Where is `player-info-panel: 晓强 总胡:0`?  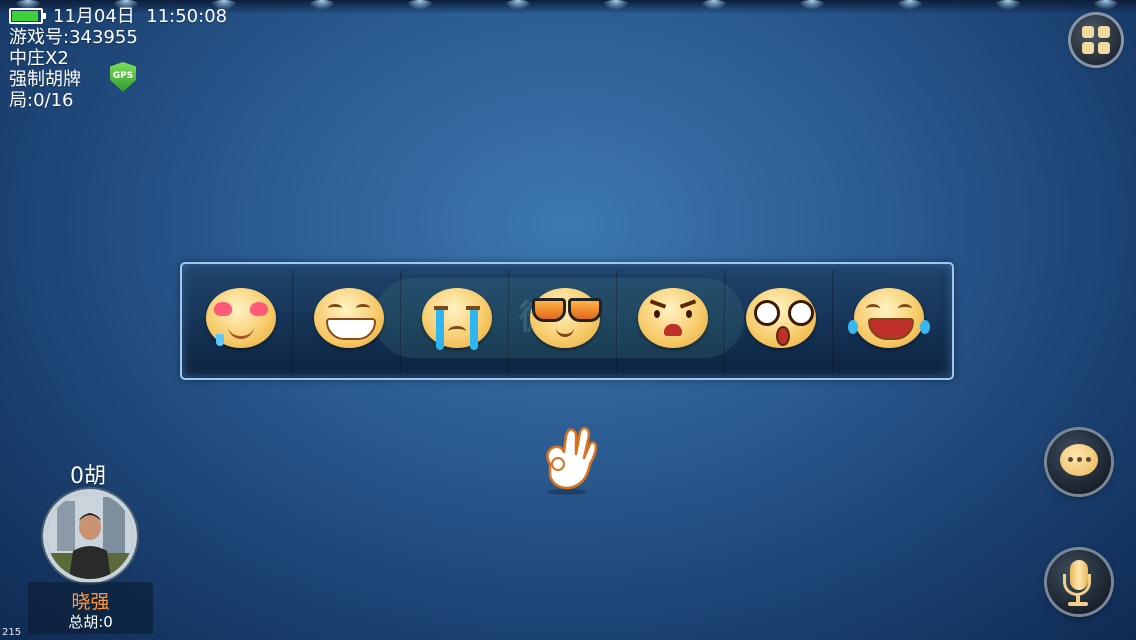
player-info-panel: 晓强 总胡:0 is located at coordinates (90, 608).